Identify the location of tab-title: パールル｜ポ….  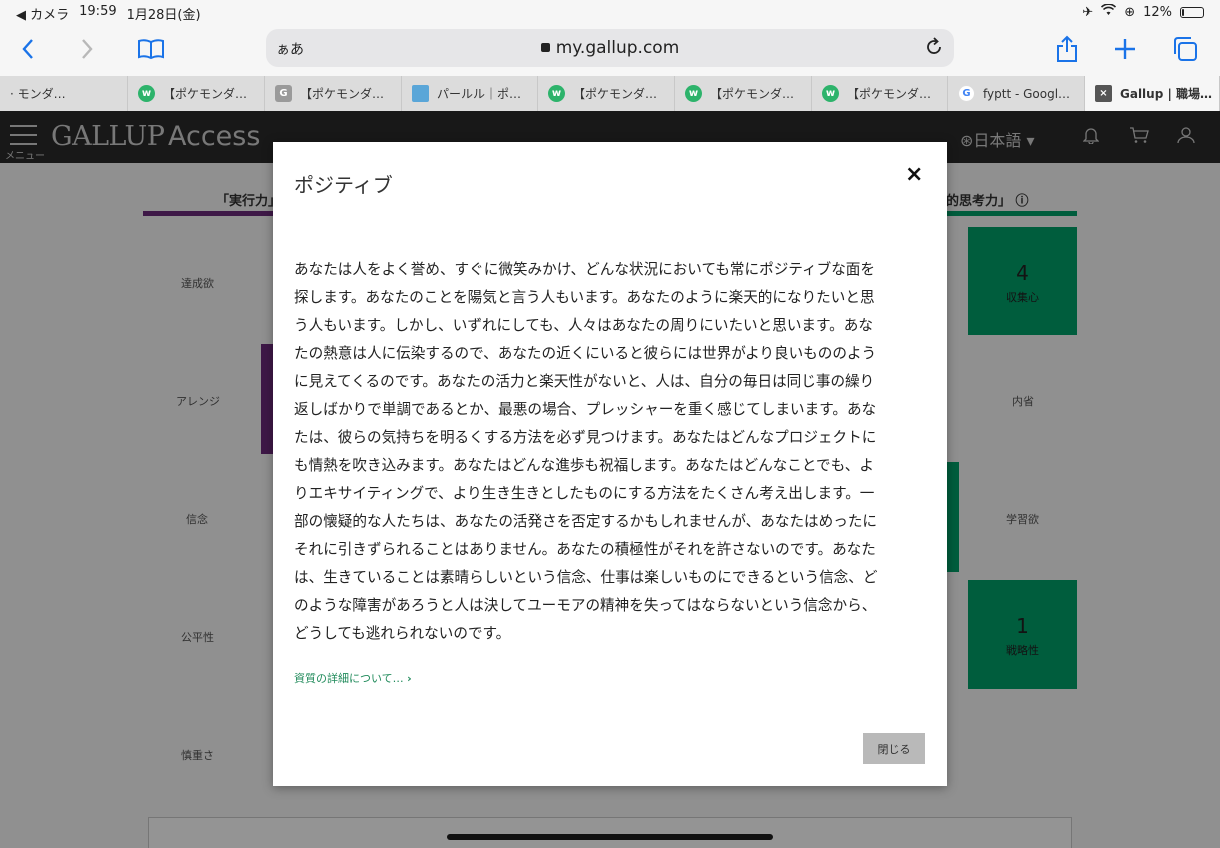
(479, 94).